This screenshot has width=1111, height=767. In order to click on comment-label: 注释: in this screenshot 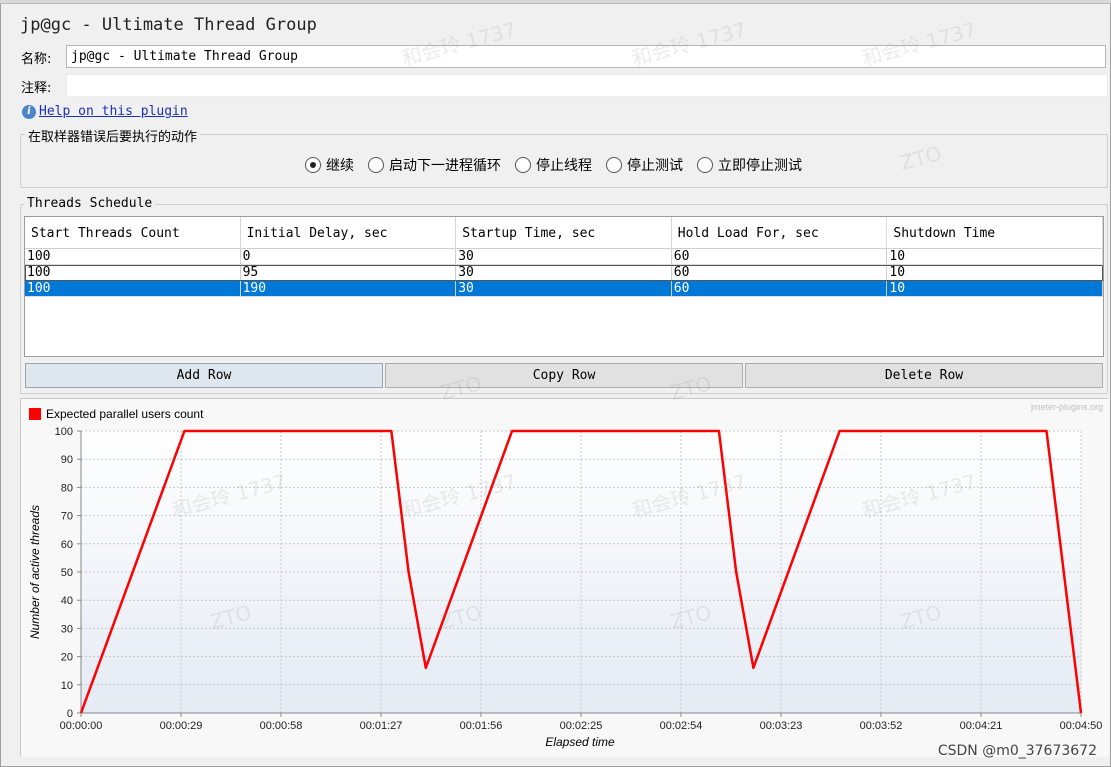, I will do `click(36, 88)`.